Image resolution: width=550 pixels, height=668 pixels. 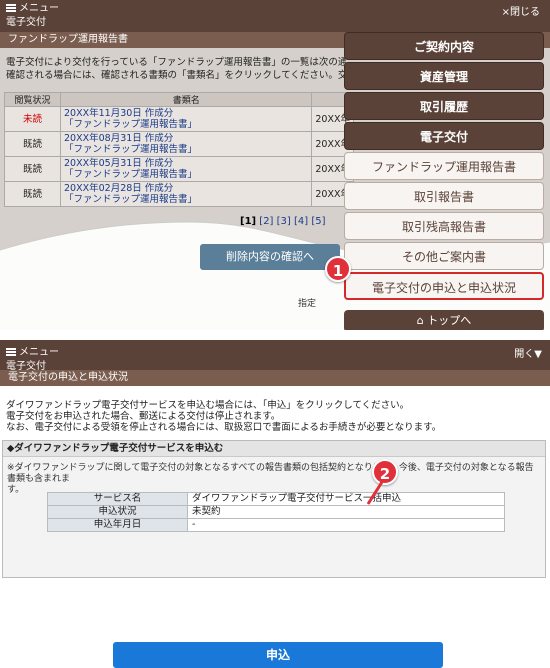 I want to click on apply-button: 申込, so click(x=278, y=655).